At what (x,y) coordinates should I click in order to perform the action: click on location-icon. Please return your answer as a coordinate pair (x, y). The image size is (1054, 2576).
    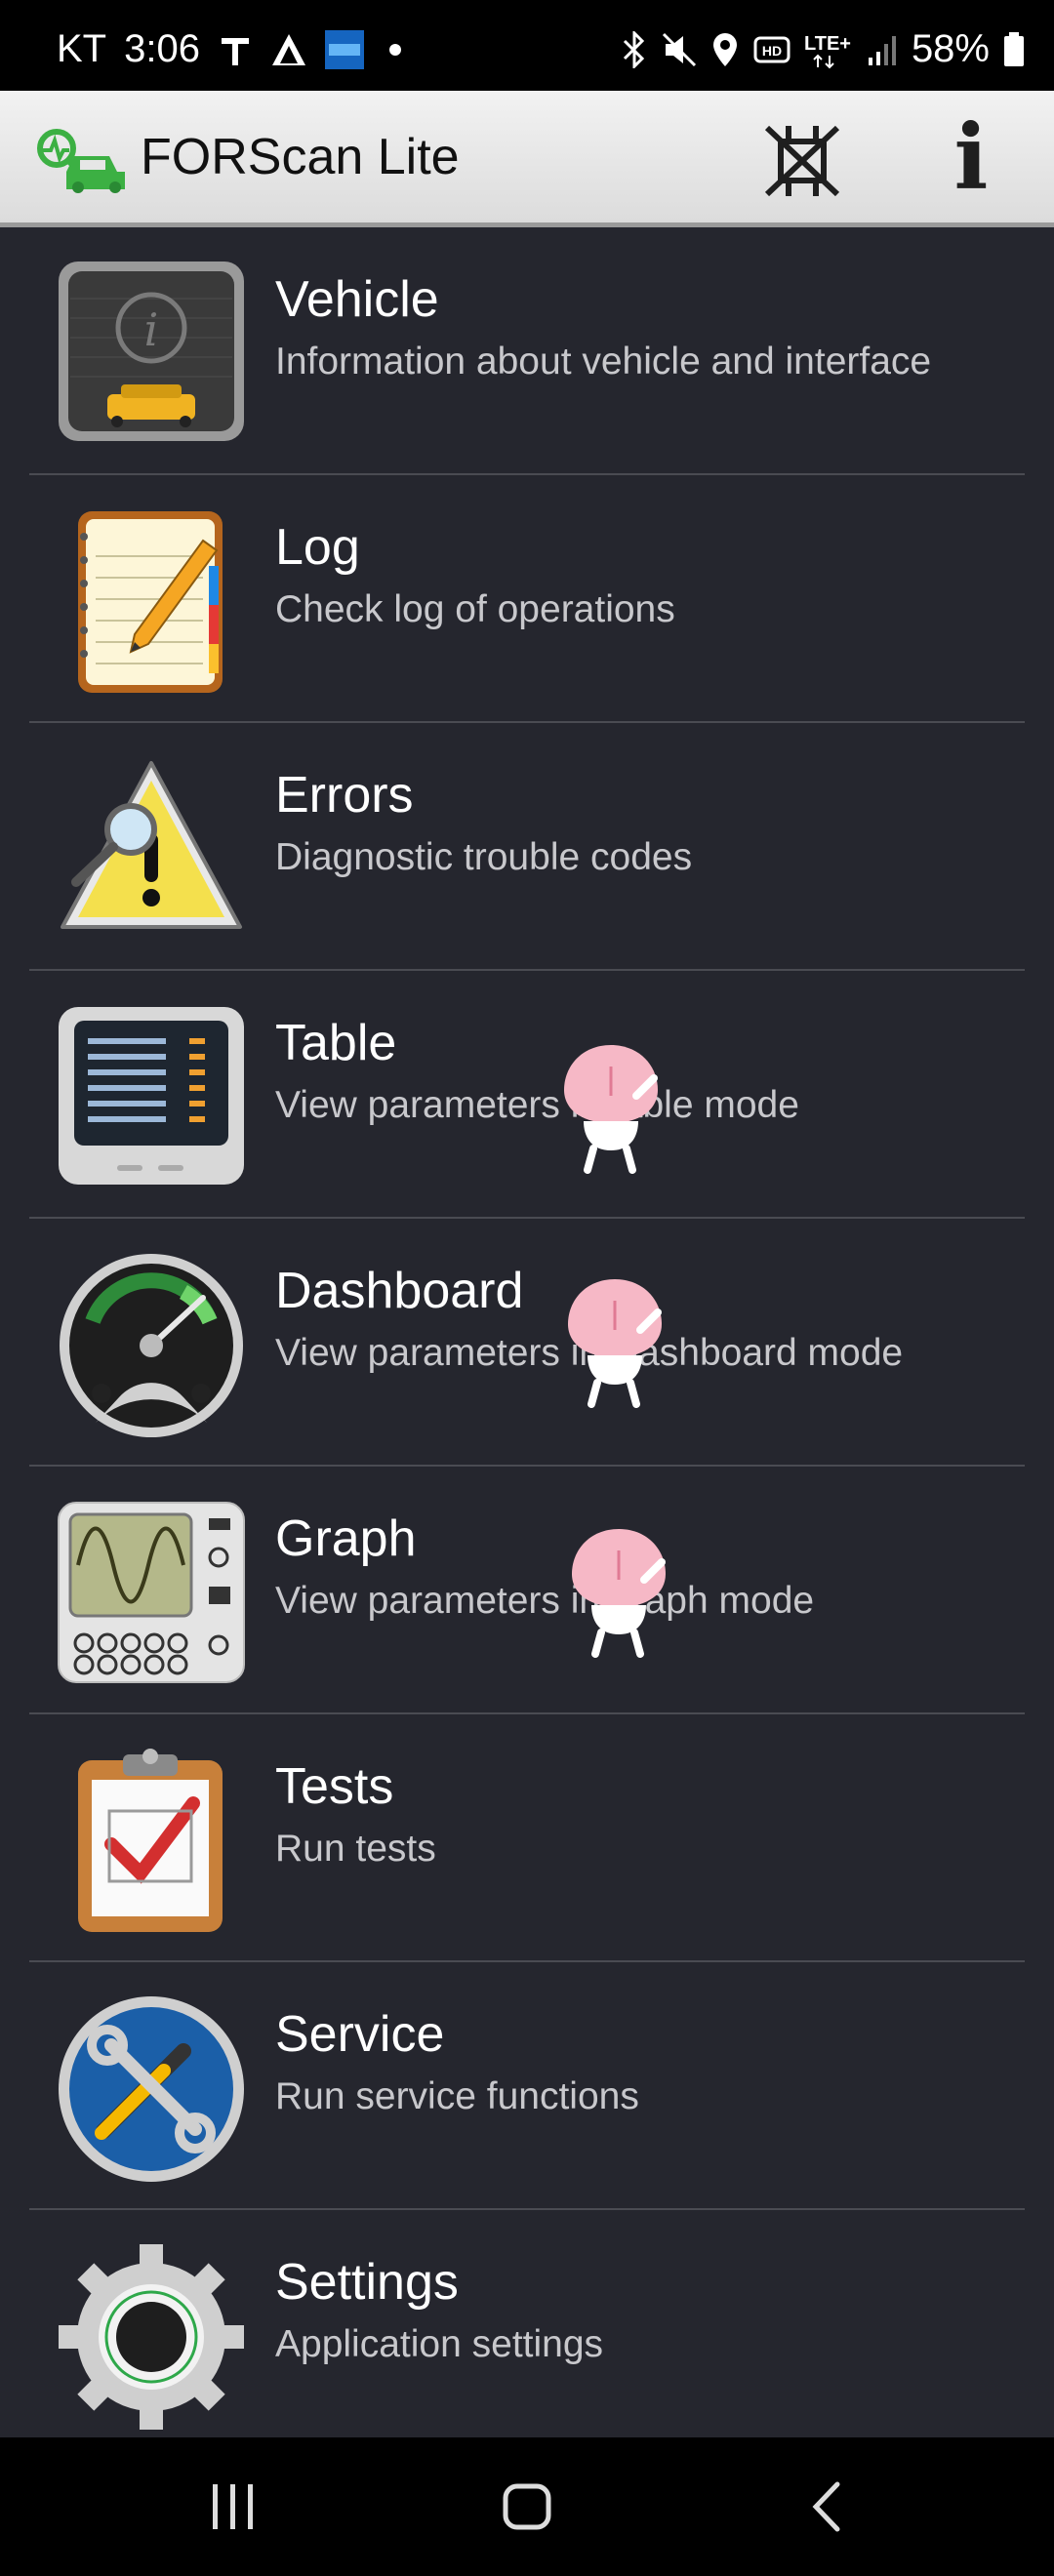
    Looking at the image, I should click on (725, 49).